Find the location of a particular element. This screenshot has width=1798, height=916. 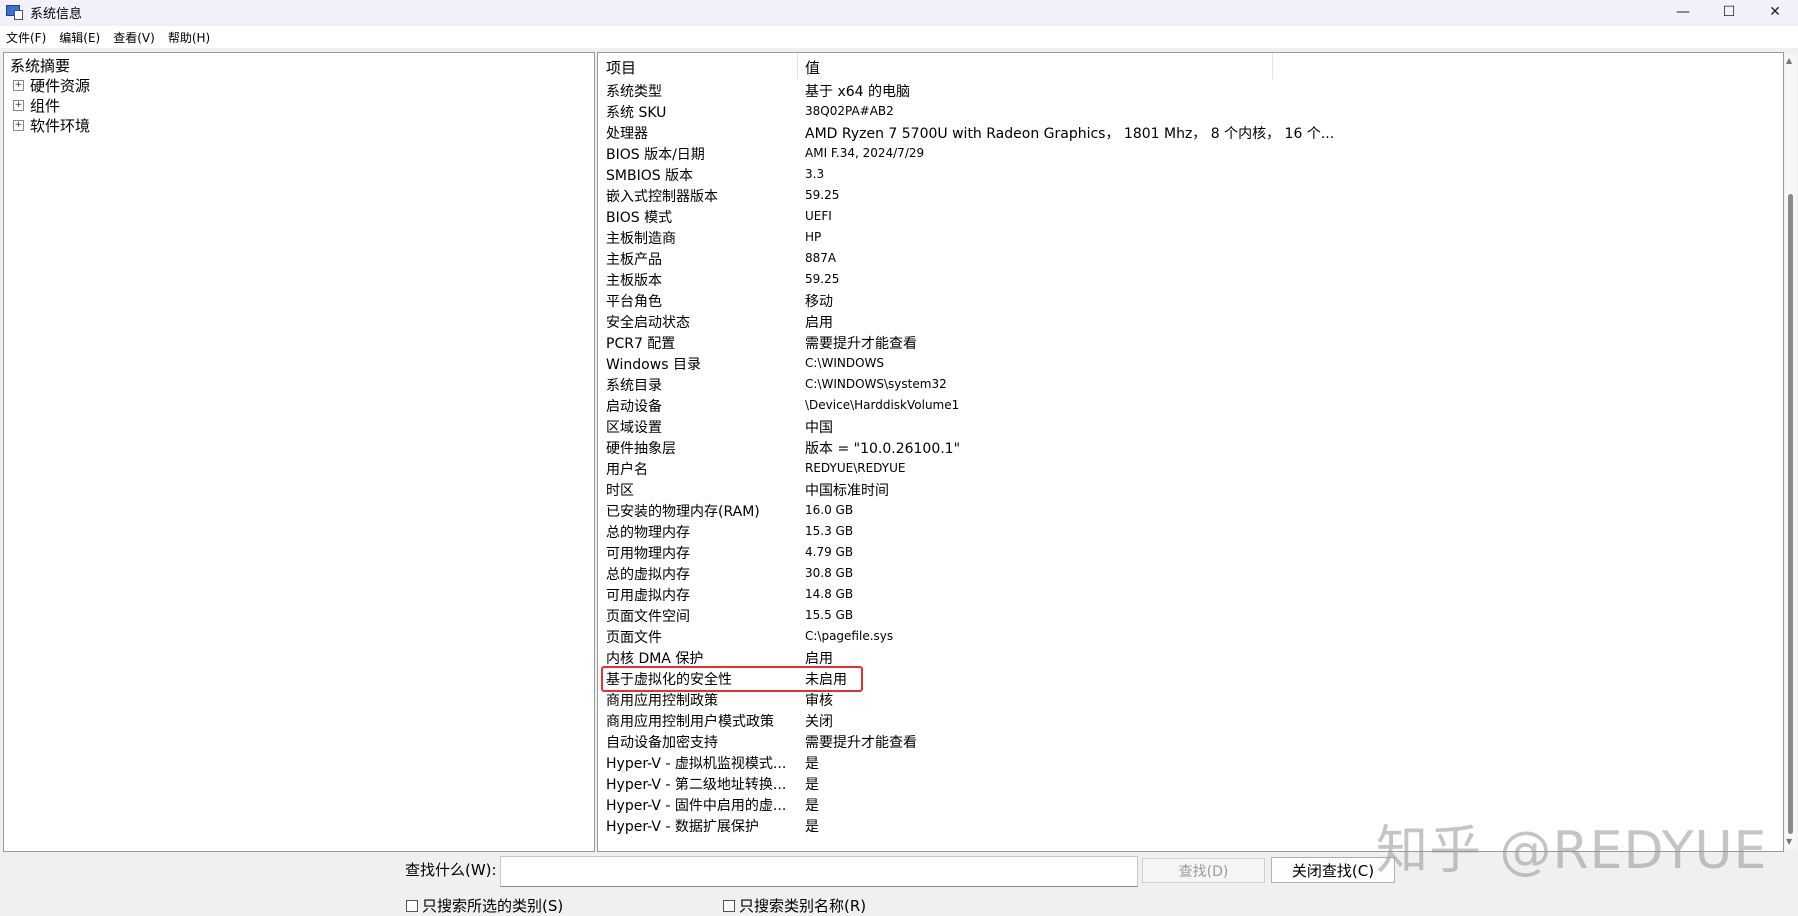

table-row: 嵌入式控制器版本 59.25 is located at coordinates (1148, 194).